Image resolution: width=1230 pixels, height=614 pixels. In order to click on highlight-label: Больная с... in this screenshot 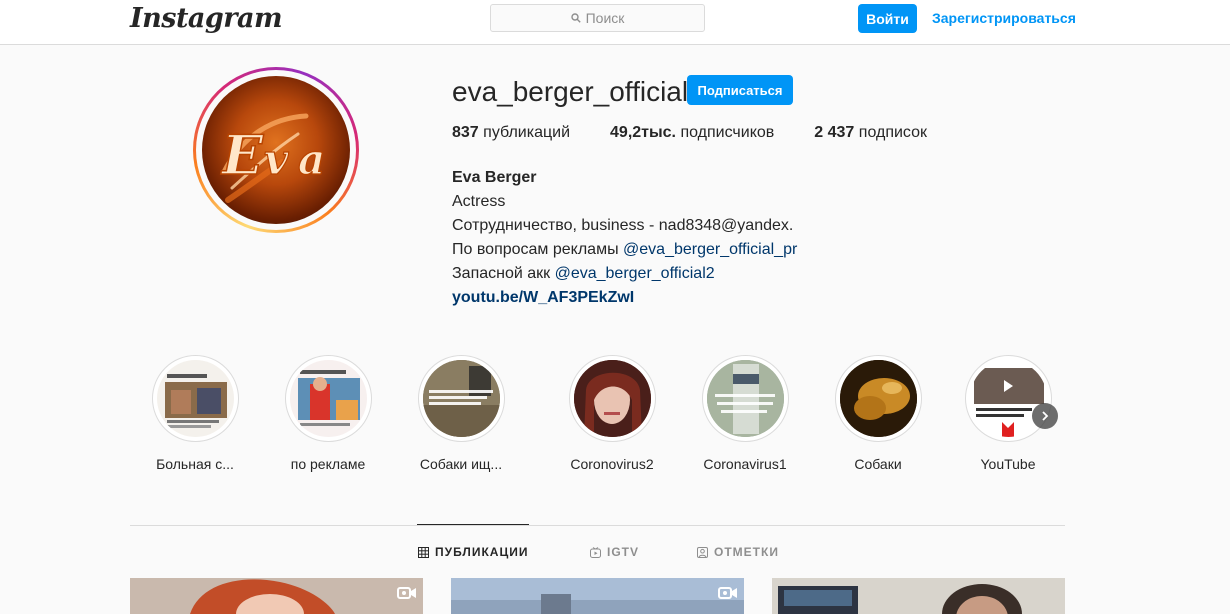, I will do `click(195, 464)`.